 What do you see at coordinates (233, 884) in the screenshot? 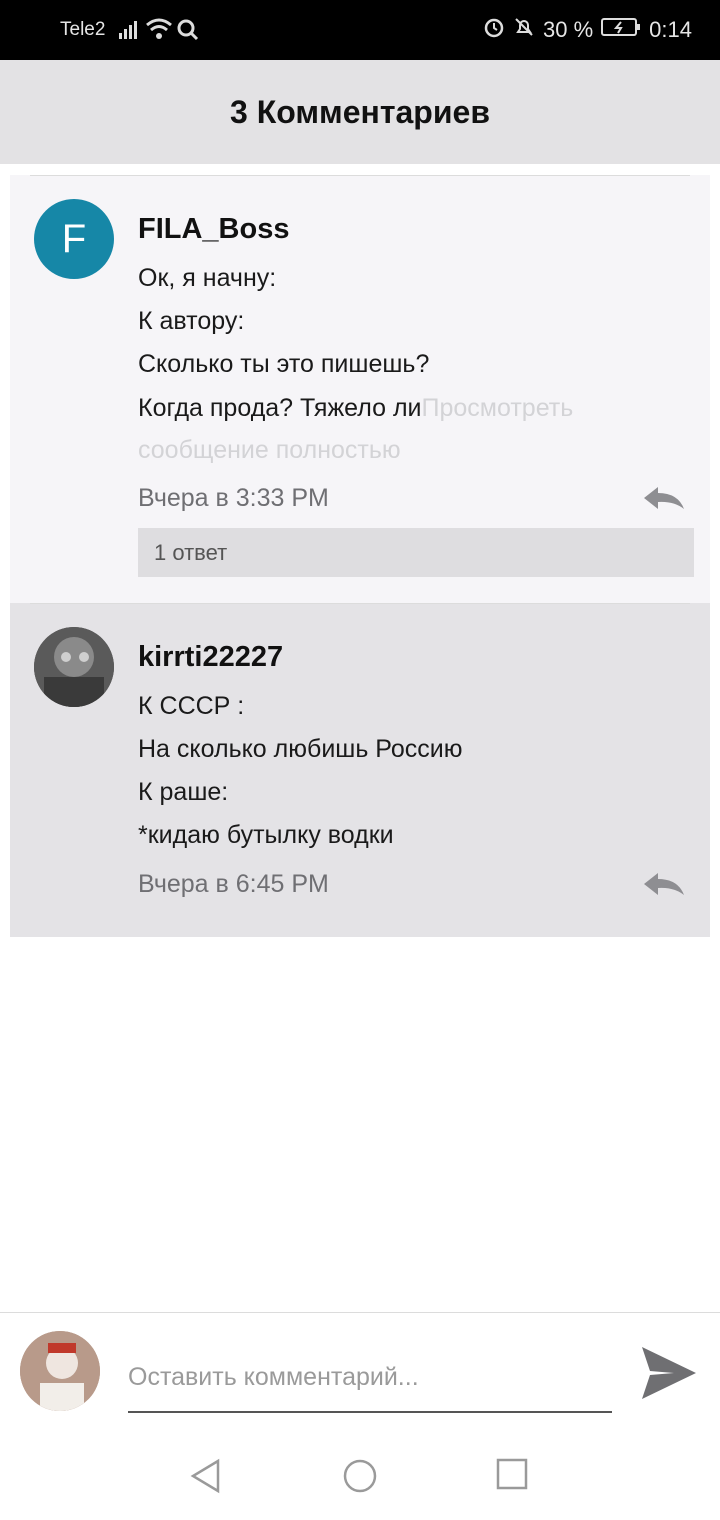
I see `comment-timestamp: Вчера в 6:45 PM` at bounding box center [233, 884].